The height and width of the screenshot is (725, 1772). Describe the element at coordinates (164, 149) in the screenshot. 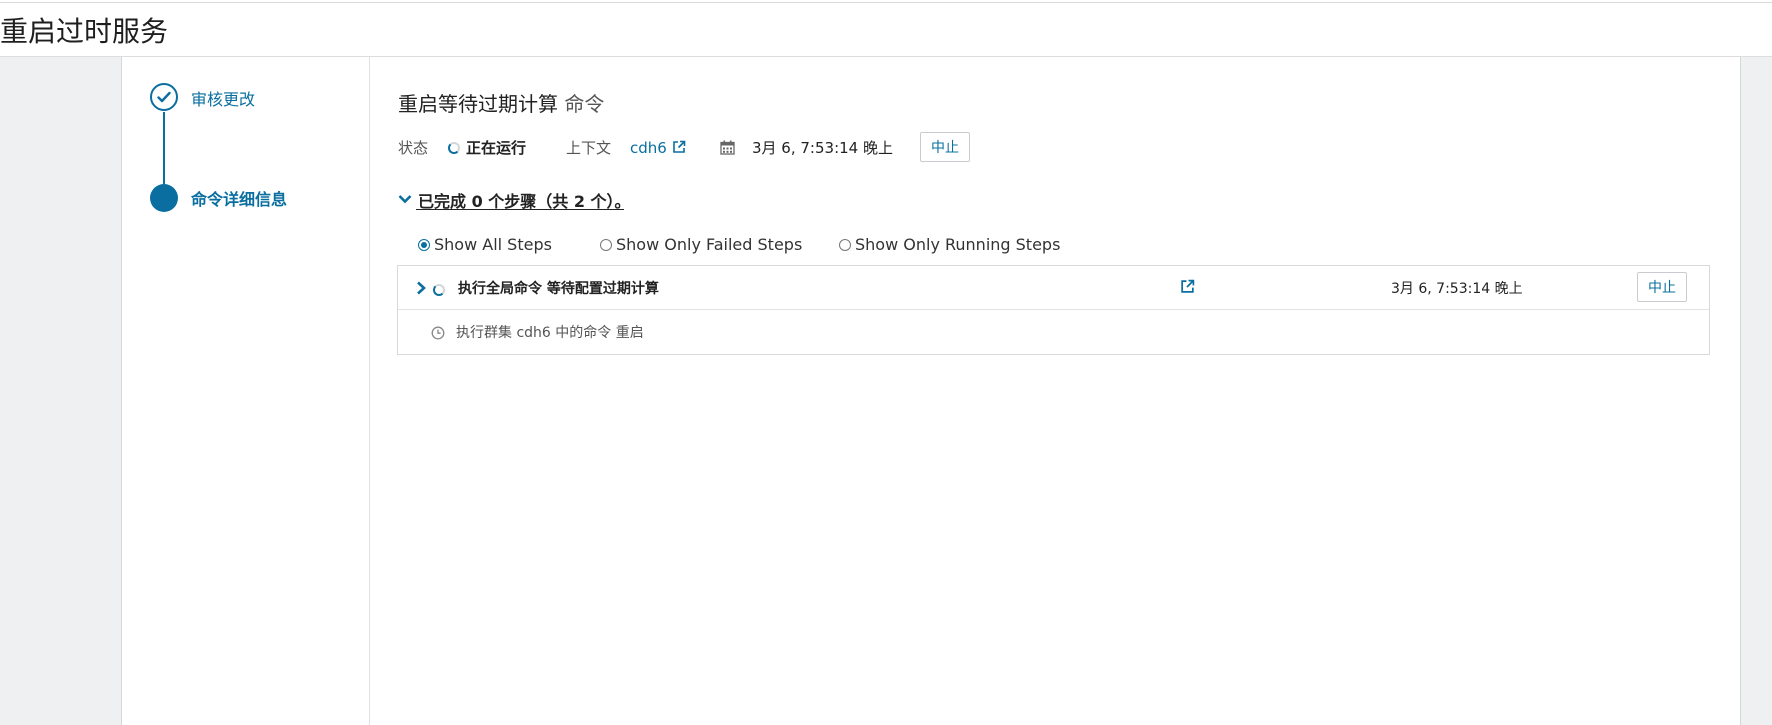

I see `wizard-connector-line` at that location.